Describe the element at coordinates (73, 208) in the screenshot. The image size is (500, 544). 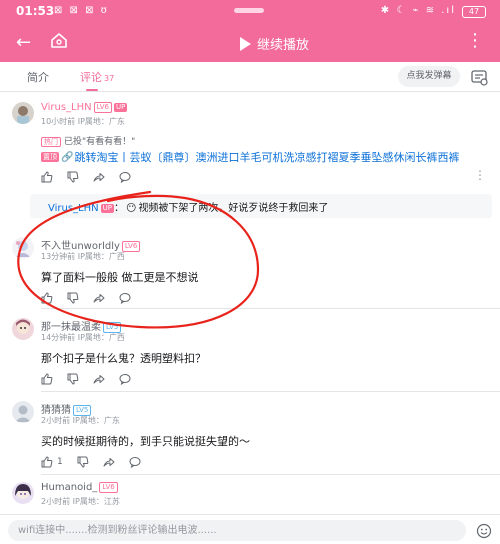
I see `reply-username: Virus_LHN` at that location.